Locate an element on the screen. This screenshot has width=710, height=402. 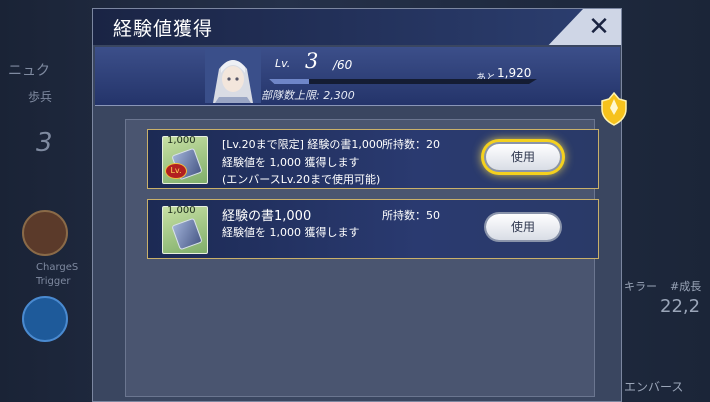
item-title: 経験の書1,000 is located at coordinates (267, 216).